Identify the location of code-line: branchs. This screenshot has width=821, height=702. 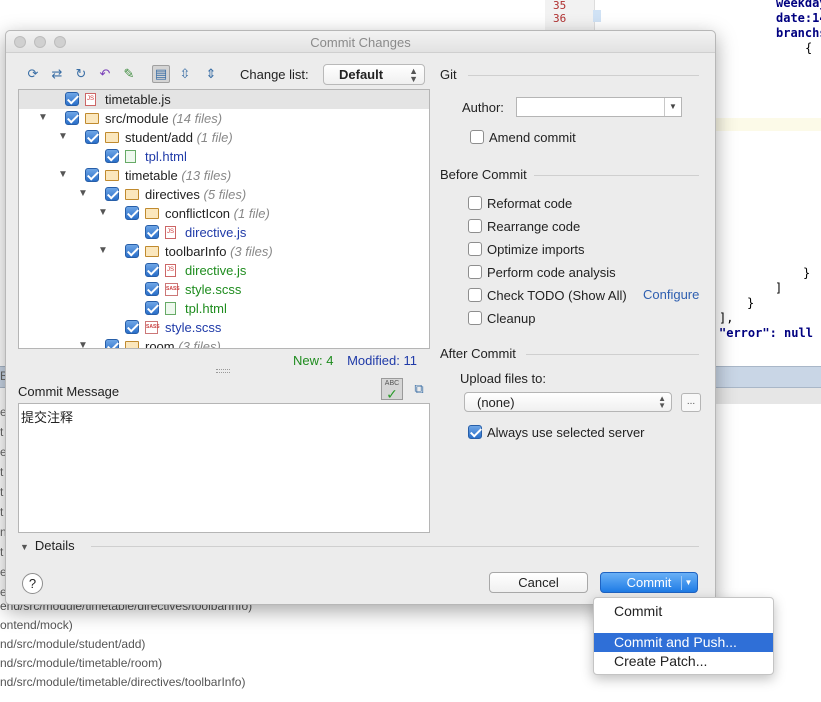
(798, 33).